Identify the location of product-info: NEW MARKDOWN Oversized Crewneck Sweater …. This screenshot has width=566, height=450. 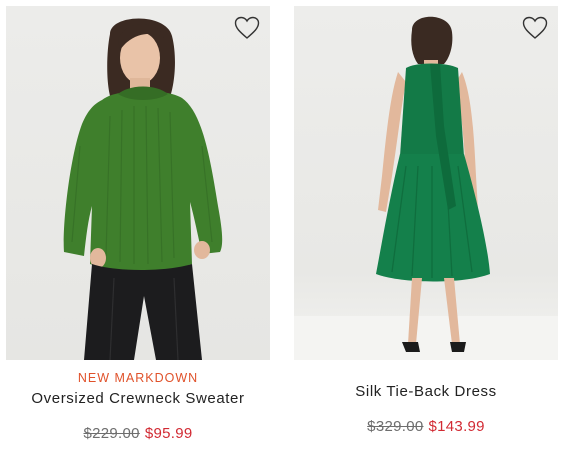
(138, 407).